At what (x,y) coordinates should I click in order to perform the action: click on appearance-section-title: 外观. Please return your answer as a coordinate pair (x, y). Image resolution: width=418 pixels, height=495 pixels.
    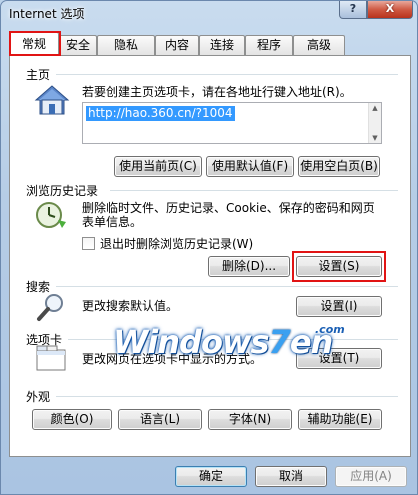
    Looking at the image, I should click on (38, 397).